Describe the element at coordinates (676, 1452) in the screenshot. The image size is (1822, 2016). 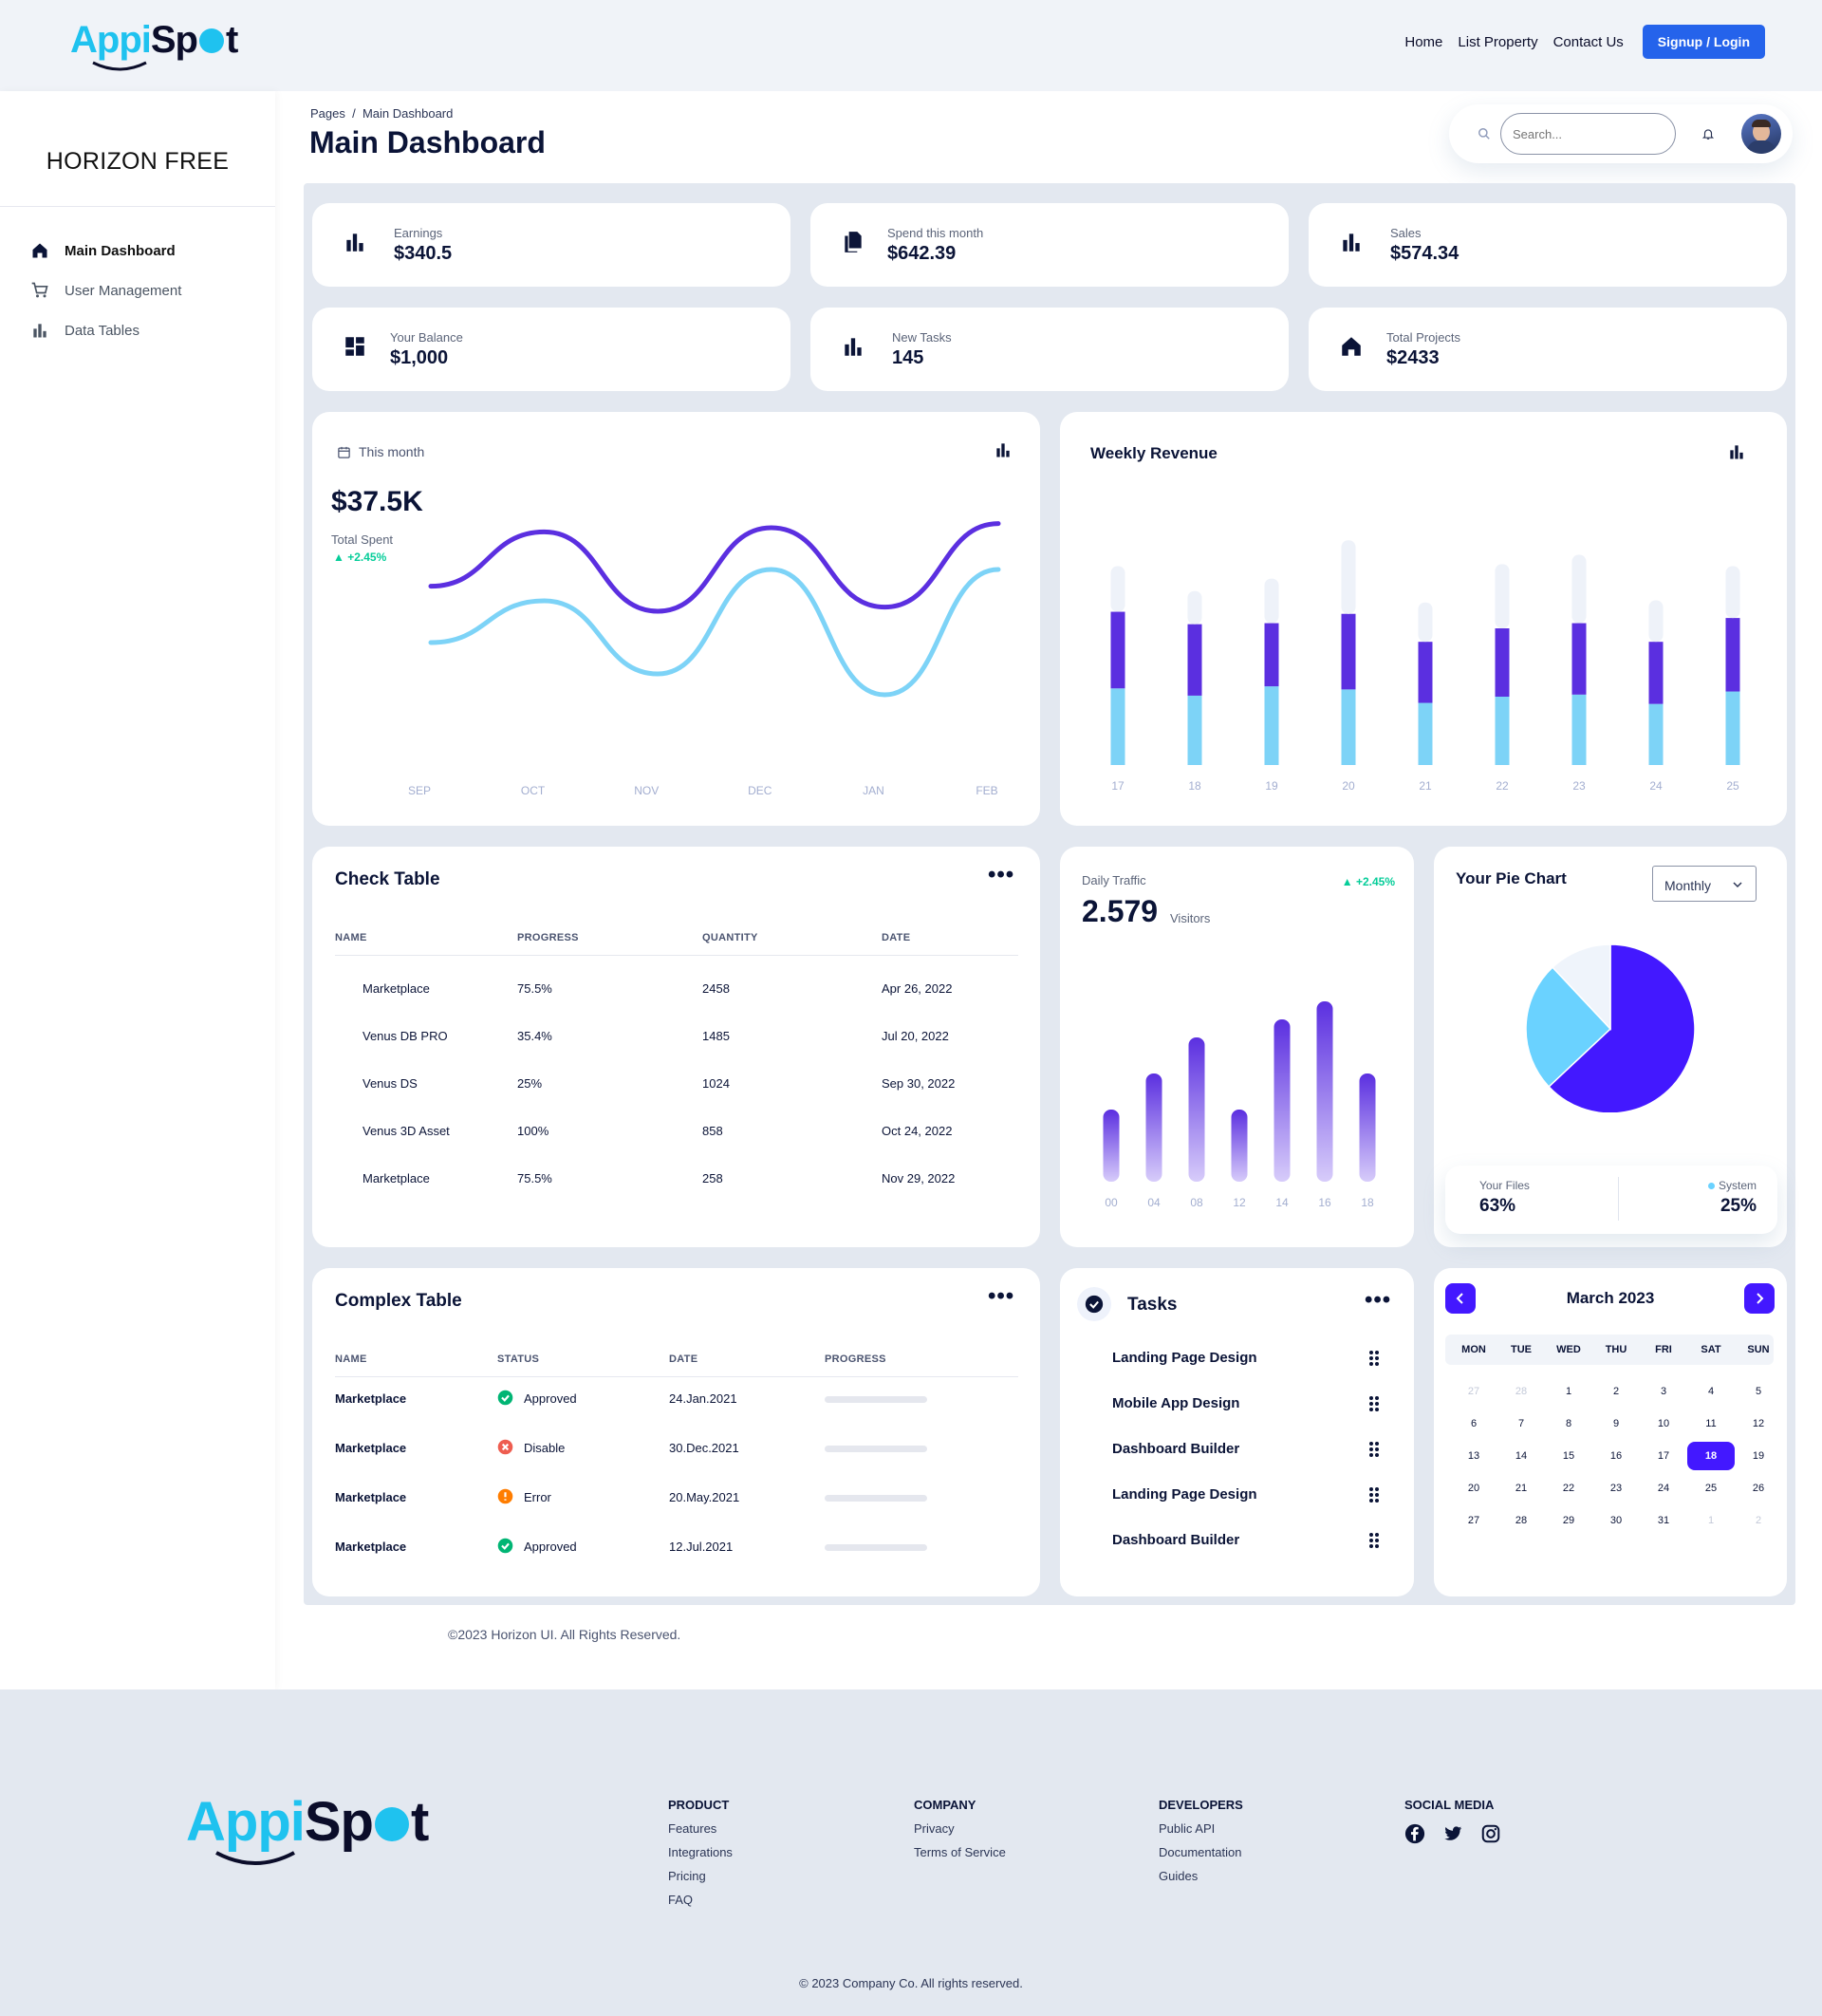
I see `table-row: Marketplace Disable 30.Dec.2021` at that location.